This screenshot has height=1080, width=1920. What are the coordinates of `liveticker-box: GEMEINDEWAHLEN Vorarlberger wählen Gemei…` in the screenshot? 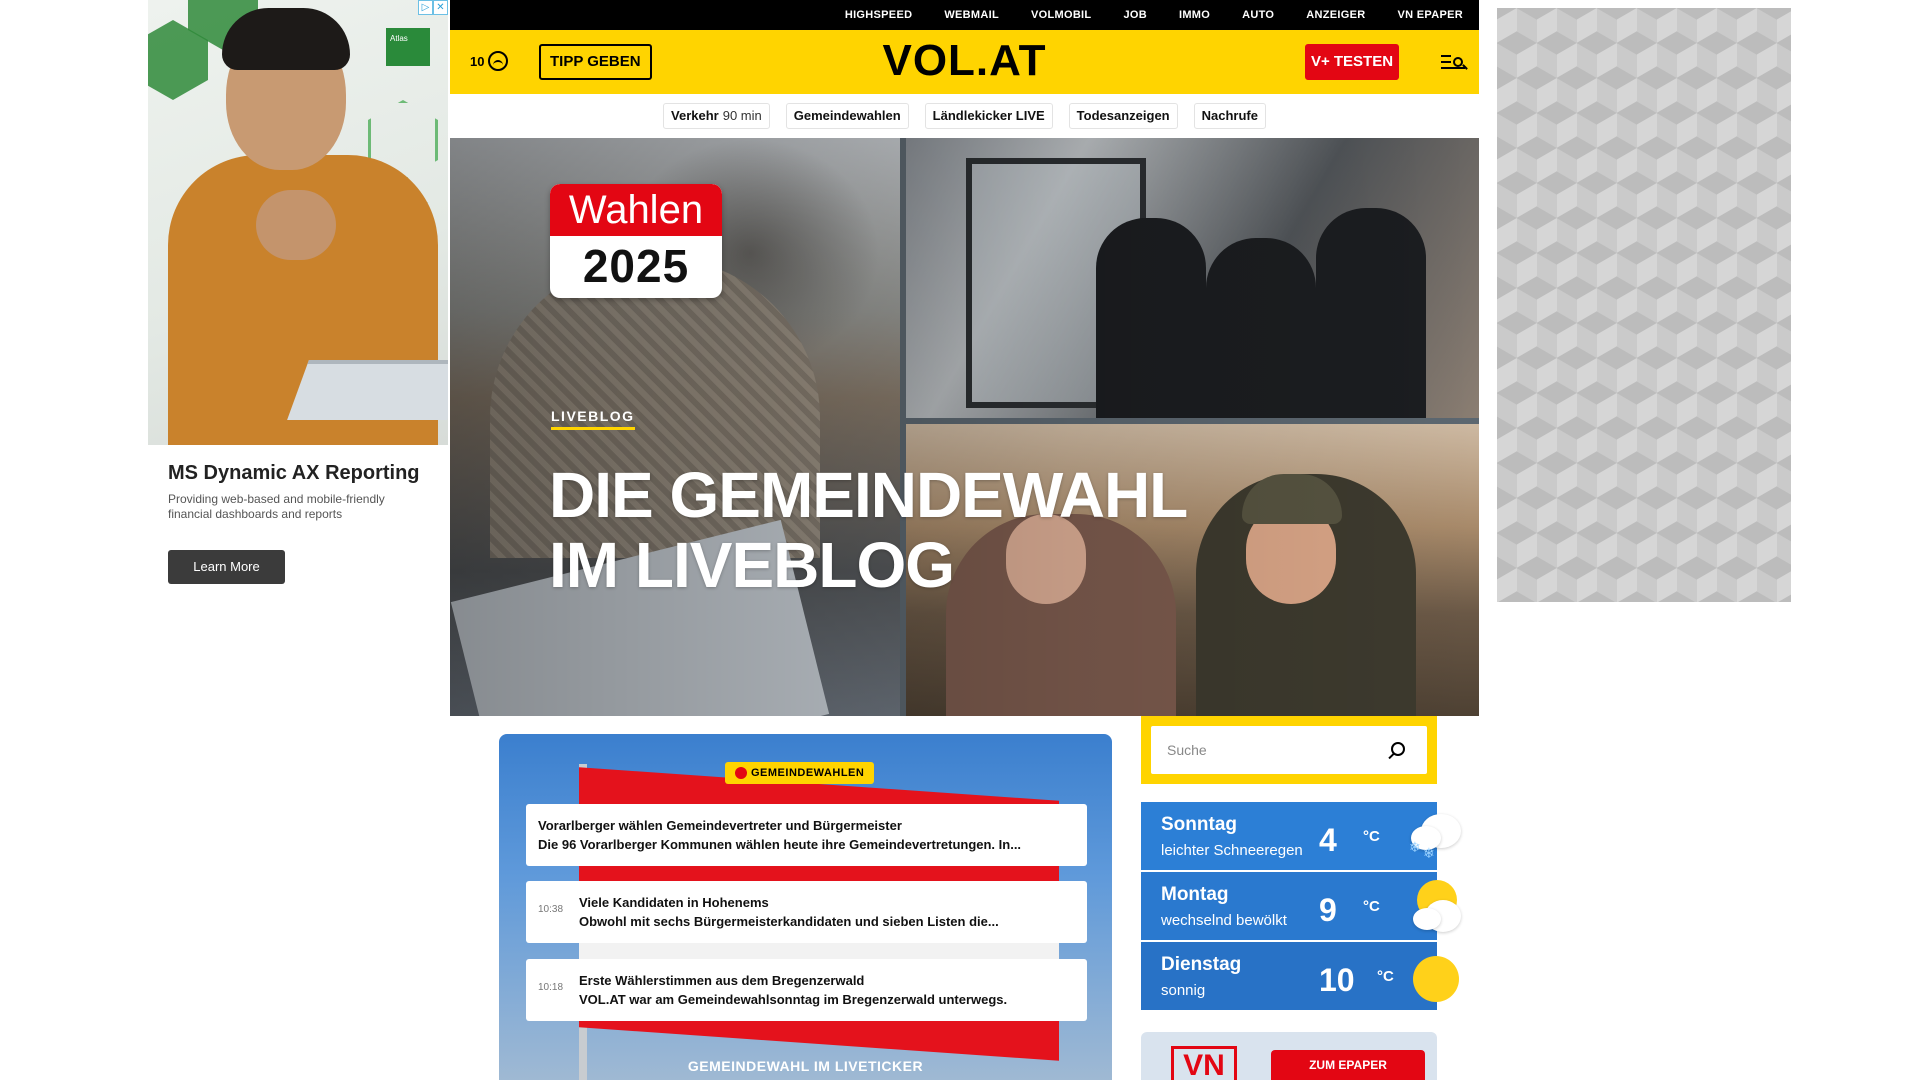 It's located at (805, 907).